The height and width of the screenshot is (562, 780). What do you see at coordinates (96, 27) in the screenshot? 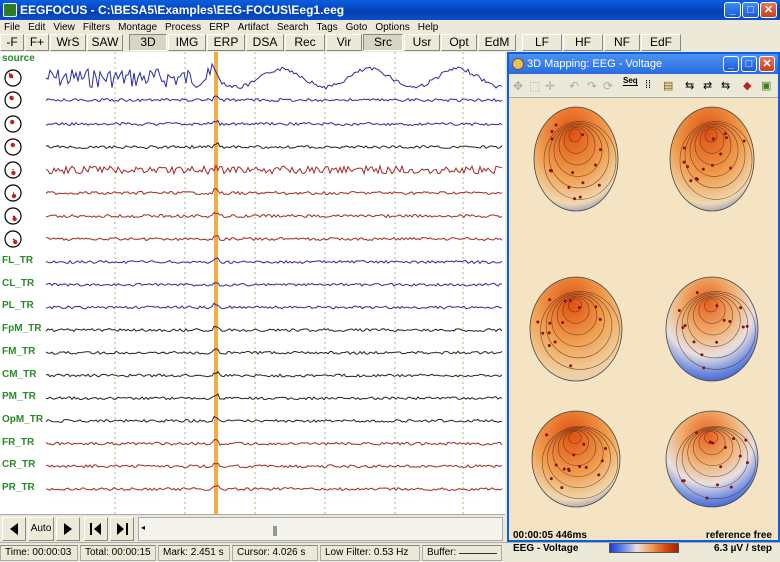
I see `menu-filters: Filters` at bounding box center [96, 27].